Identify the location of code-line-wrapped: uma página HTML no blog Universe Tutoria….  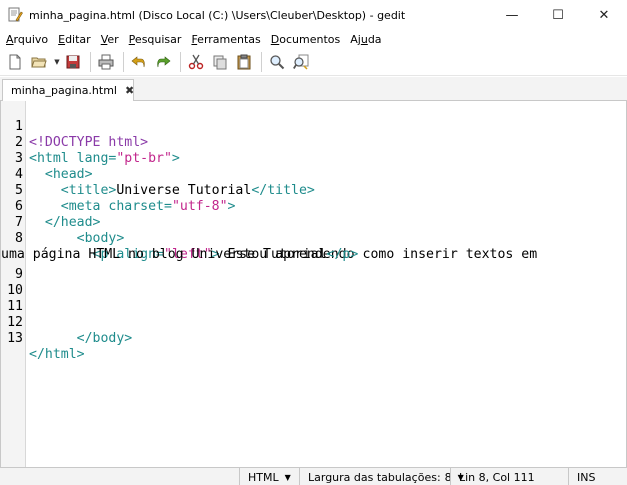
(180, 254).